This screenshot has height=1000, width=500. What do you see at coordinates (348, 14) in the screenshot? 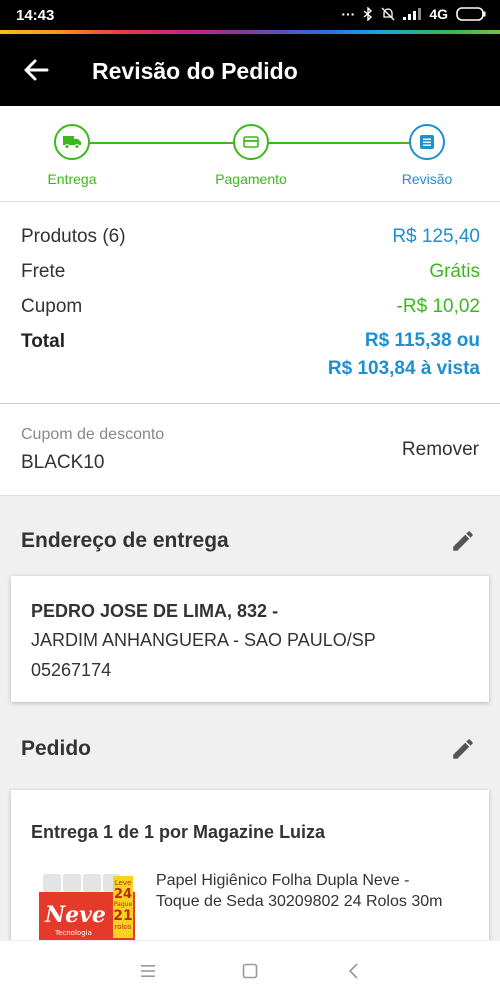
I see `more-dots-icon: ···` at bounding box center [348, 14].